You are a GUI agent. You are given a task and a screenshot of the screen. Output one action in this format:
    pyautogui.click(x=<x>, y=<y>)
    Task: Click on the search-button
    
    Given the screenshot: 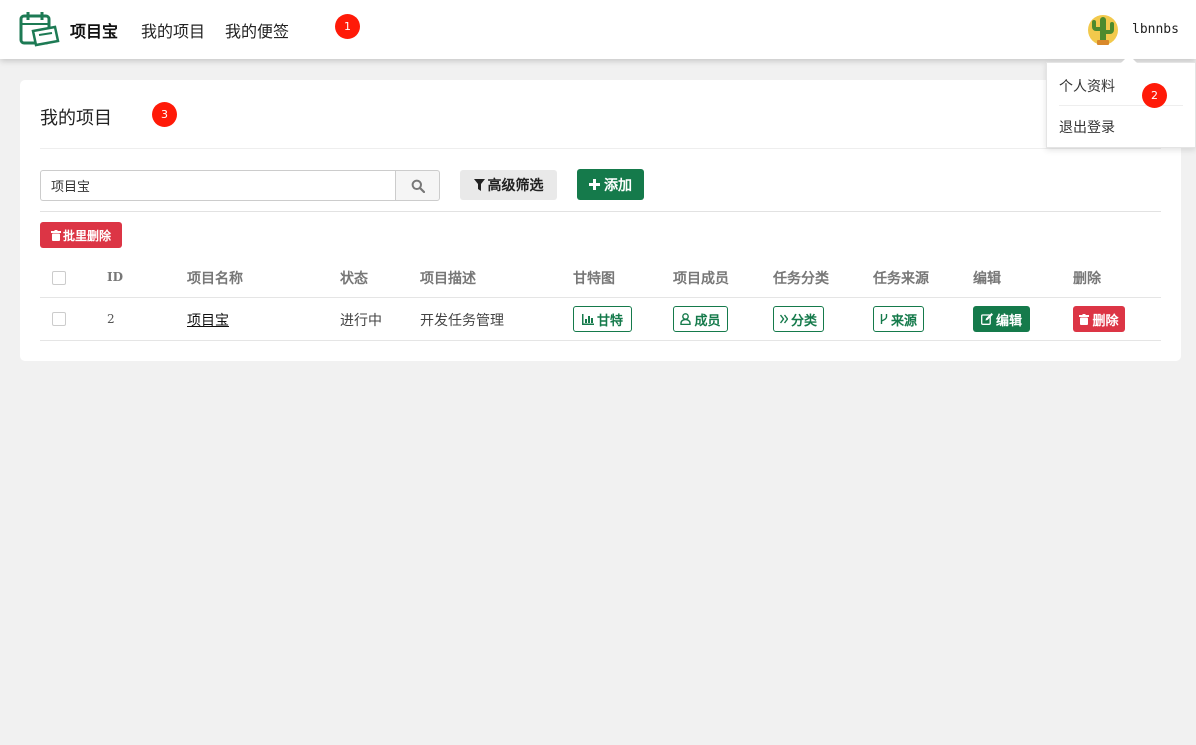 What is the action you would take?
    pyautogui.click(x=417, y=185)
    